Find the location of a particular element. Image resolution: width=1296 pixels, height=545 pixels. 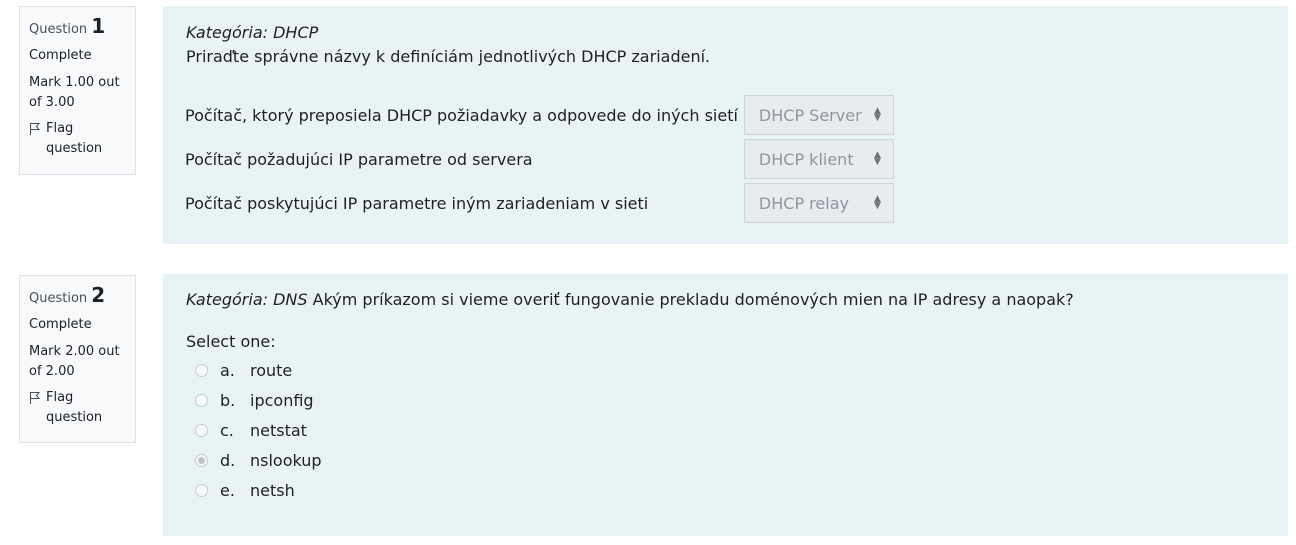

answer-option: a. route is located at coordinates (725, 370).